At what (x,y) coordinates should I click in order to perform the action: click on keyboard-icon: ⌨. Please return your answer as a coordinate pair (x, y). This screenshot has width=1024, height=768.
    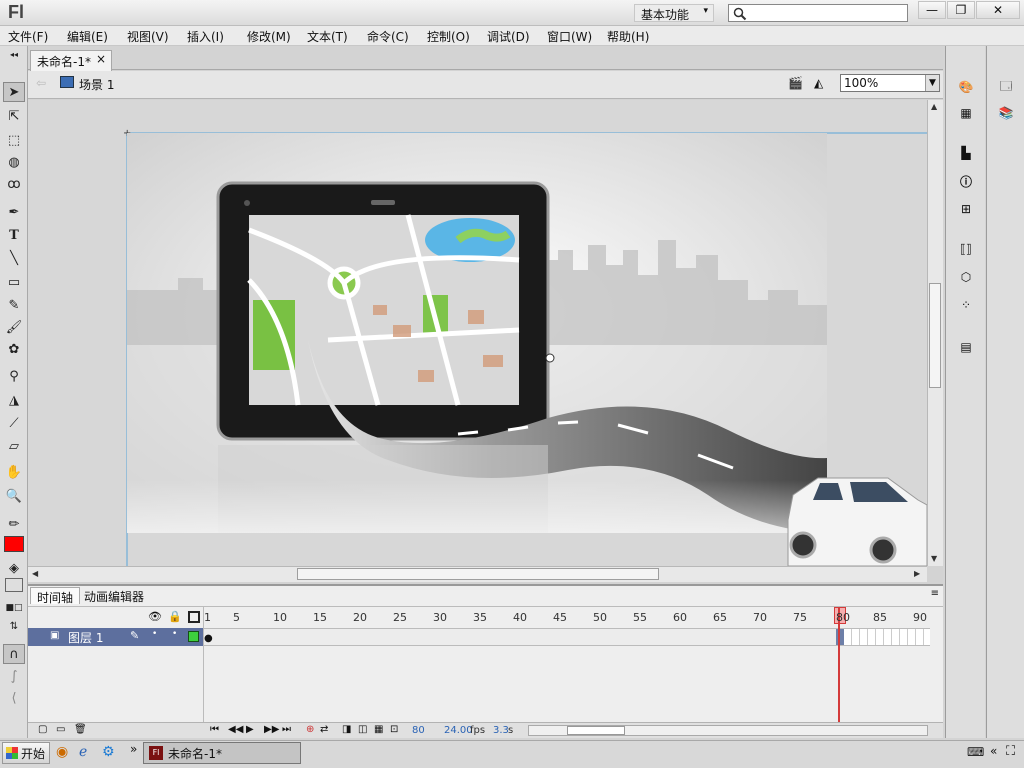
    Looking at the image, I should click on (975, 752).